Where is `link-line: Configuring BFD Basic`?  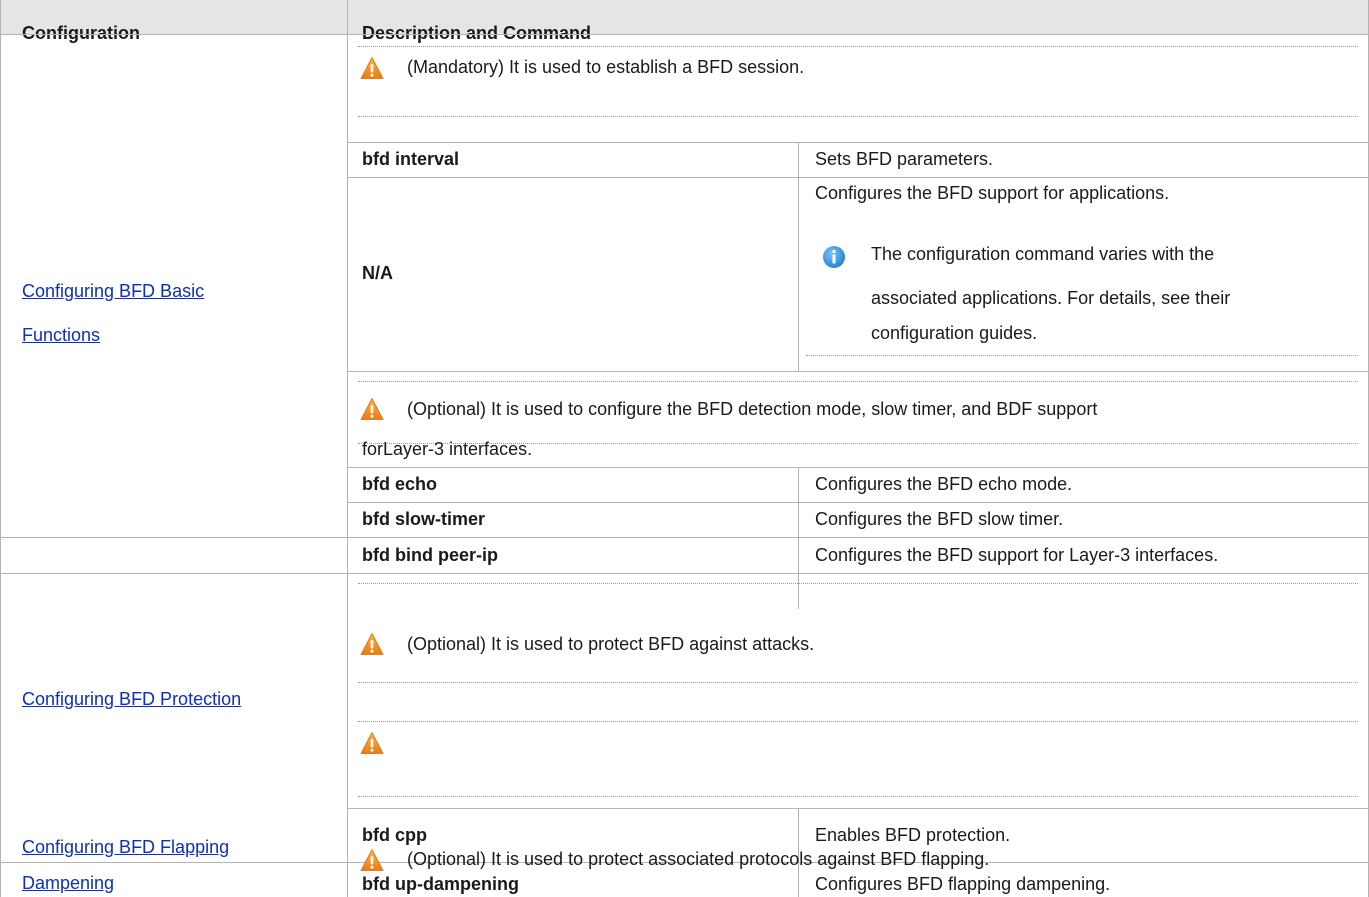
link-line: Configuring BFD Basic is located at coordinates (113, 291).